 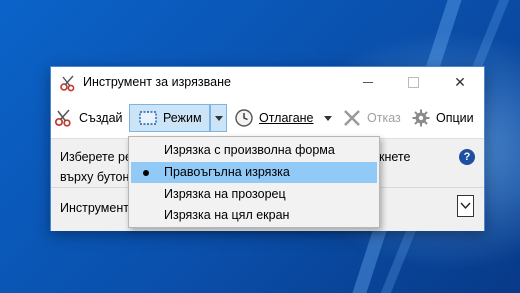 I want to click on menu-item-free-form: Изрязка с произволна форма, so click(x=254, y=150).